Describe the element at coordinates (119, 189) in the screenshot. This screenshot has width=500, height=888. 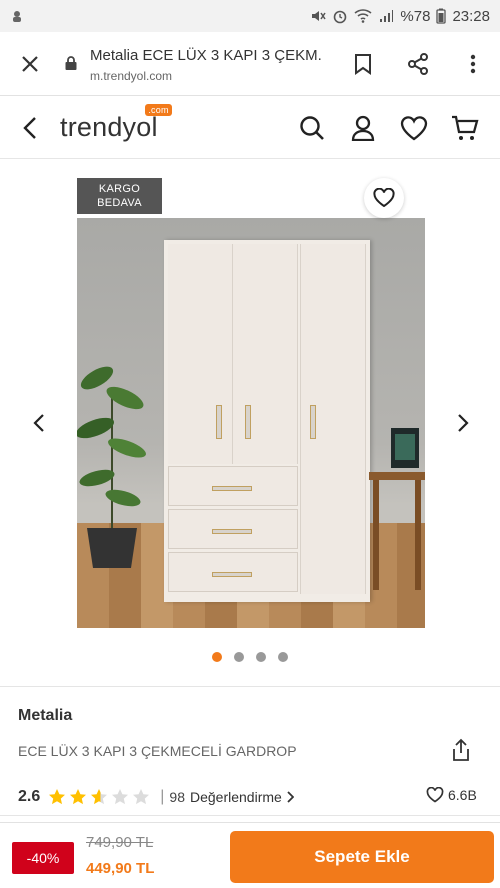
I see `badge-line-1: KARGO` at that location.